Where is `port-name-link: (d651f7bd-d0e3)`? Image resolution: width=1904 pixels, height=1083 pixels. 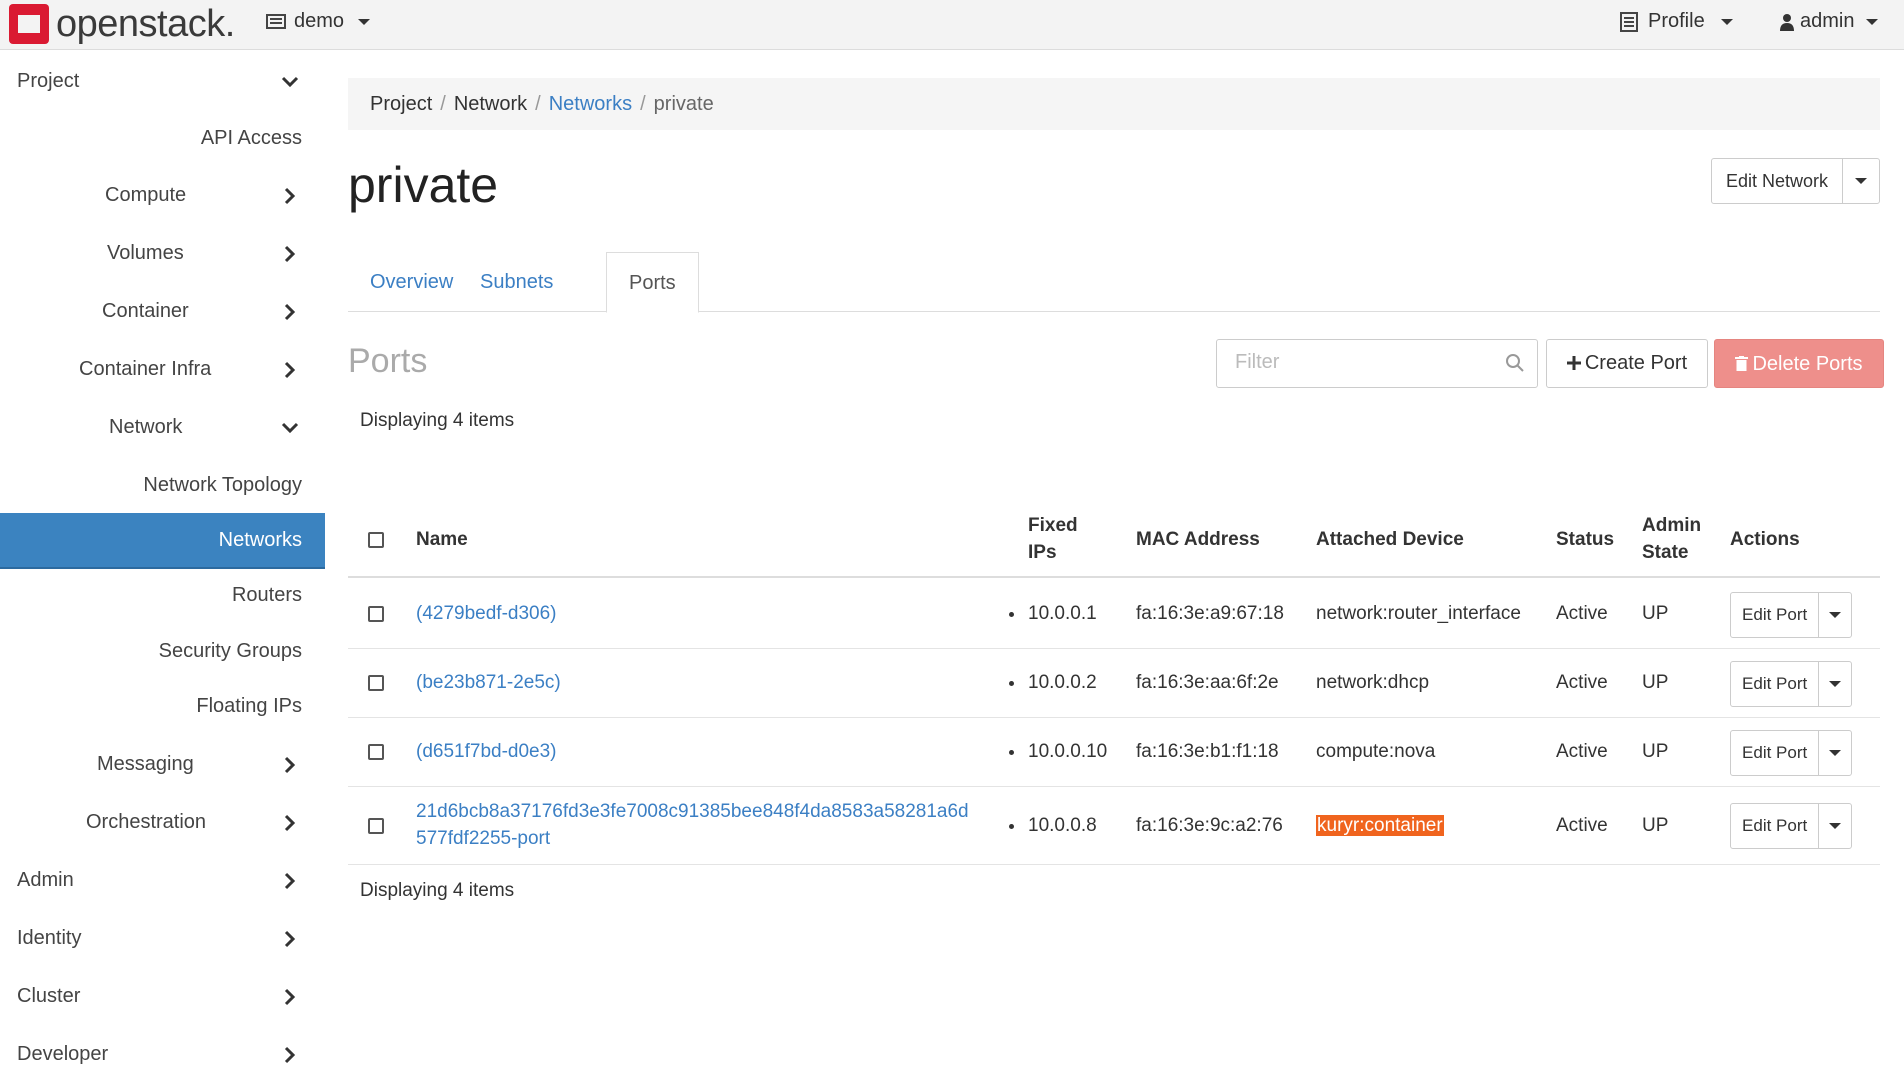 port-name-link: (d651f7bd-d0e3) is located at coordinates (486, 751).